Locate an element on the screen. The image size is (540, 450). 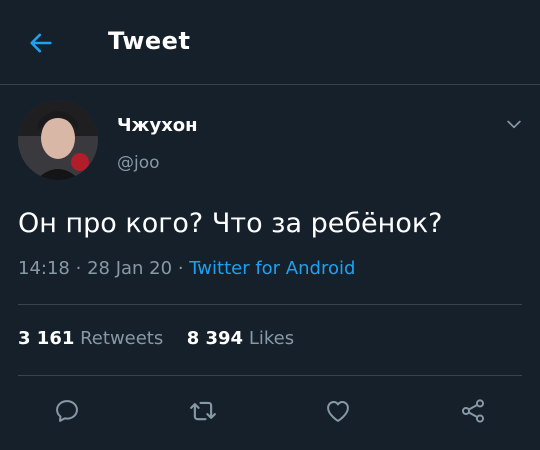
retweet-icon is located at coordinates (203, 411).